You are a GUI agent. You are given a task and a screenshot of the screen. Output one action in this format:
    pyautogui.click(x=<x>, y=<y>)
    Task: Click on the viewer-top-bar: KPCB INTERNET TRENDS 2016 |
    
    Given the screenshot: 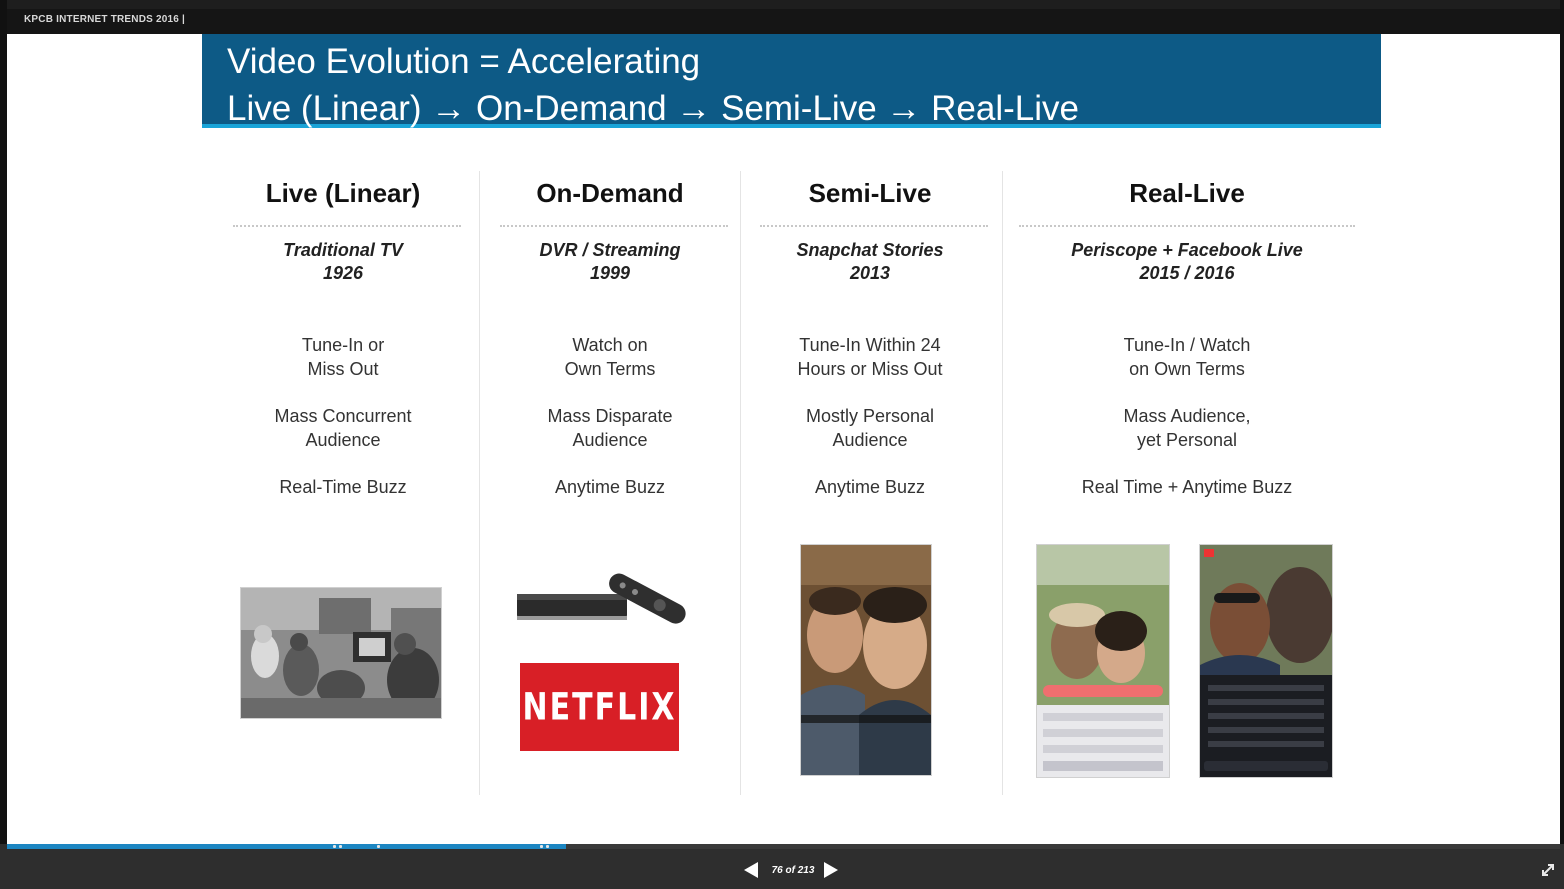 What is the action you would take?
    pyautogui.click(x=782, y=17)
    